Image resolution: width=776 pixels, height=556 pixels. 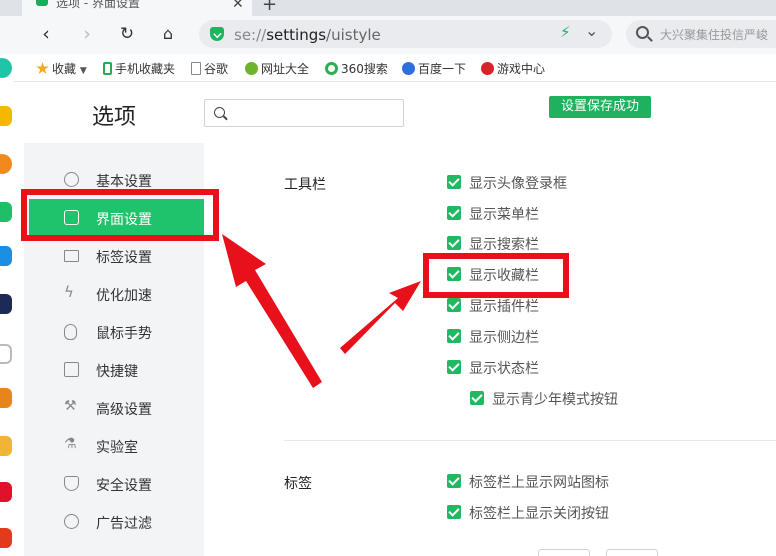 I want to click on annotation-arrow-to-bookmarks, so click(x=380, y=317).